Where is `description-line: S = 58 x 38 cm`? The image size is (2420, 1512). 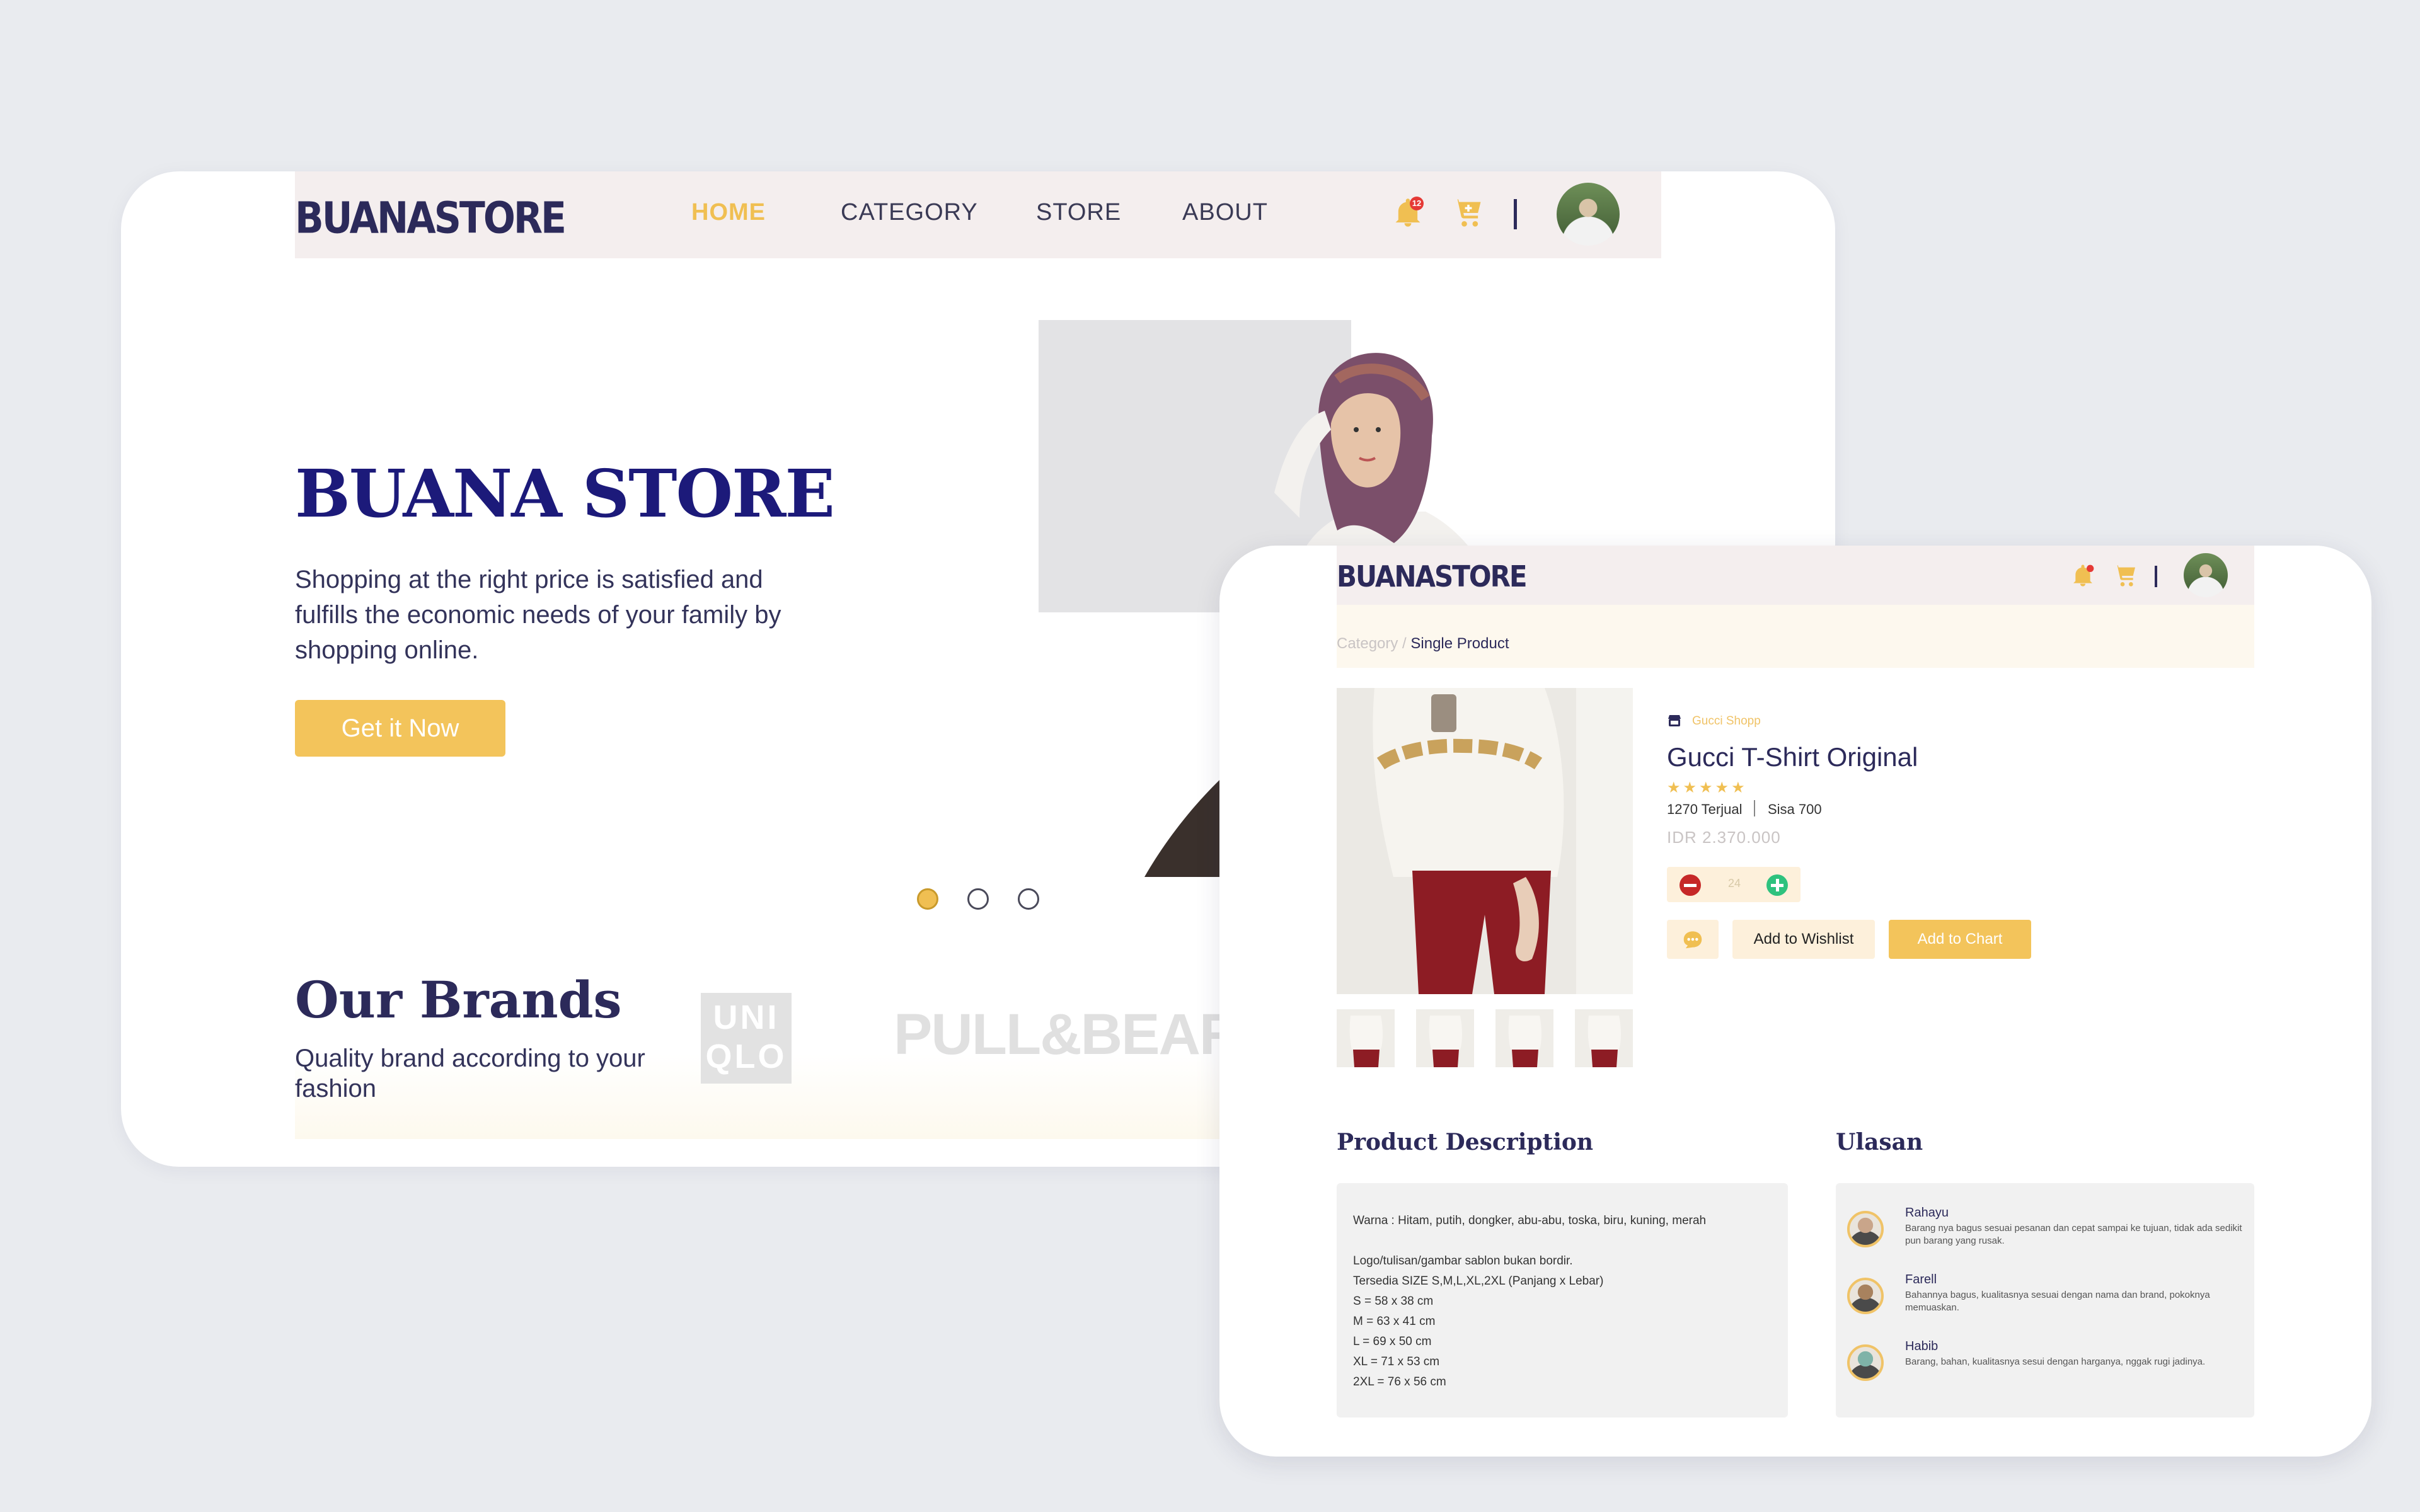
description-line: S = 58 x 38 cm is located at coordinates (1394, 1301).